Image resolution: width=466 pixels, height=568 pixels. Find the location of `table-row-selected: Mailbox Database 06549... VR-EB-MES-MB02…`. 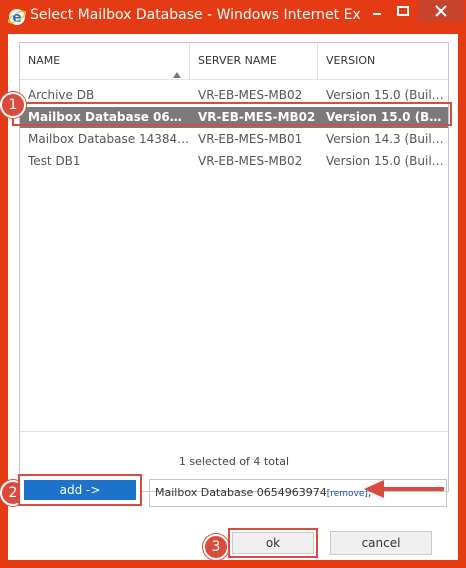

table-row-selected: Mailbox Database 06549... VR-EB-MES-MB02… is located at coordinates (234, 117).